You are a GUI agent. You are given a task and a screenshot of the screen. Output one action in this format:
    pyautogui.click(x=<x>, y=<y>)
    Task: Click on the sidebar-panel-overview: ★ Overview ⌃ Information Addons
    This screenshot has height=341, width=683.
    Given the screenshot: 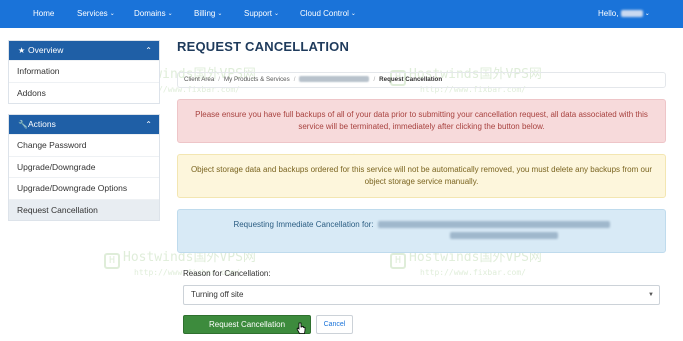 What is the action you would take?
    pyautogui.click(x=84, y=72)
    